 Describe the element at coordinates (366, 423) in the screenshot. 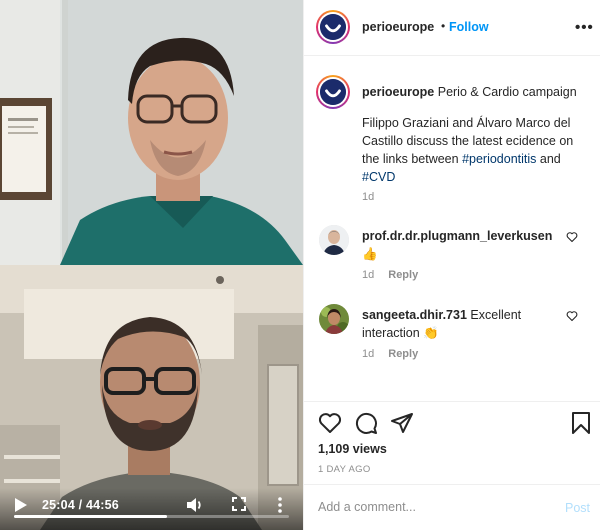

I see `comment-icon` at that location.